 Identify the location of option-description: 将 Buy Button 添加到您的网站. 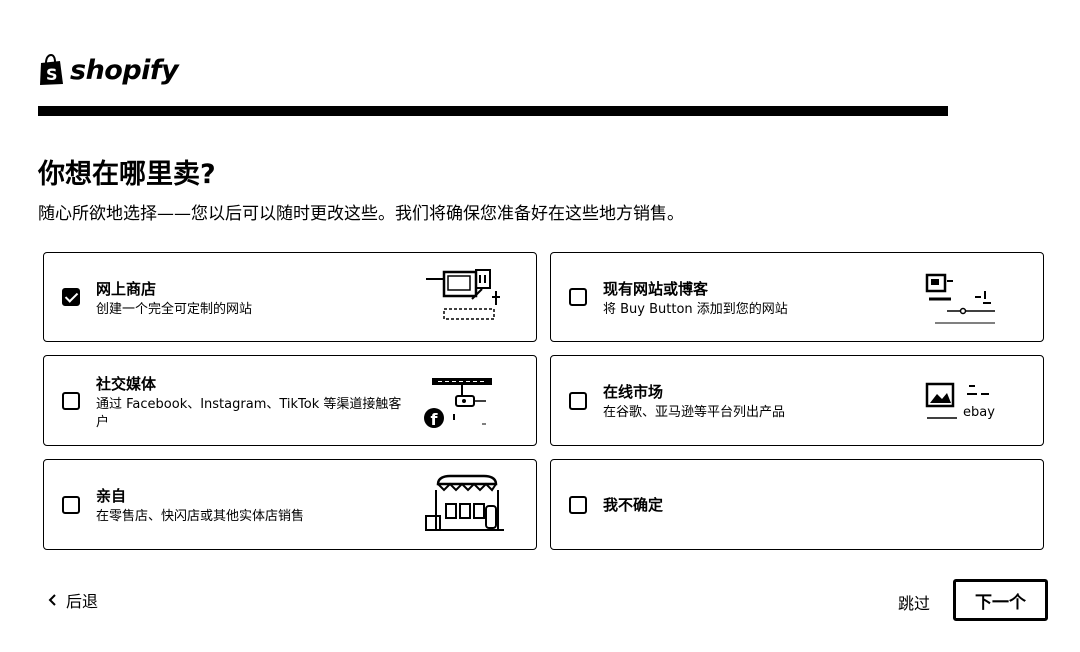
(695, 309).